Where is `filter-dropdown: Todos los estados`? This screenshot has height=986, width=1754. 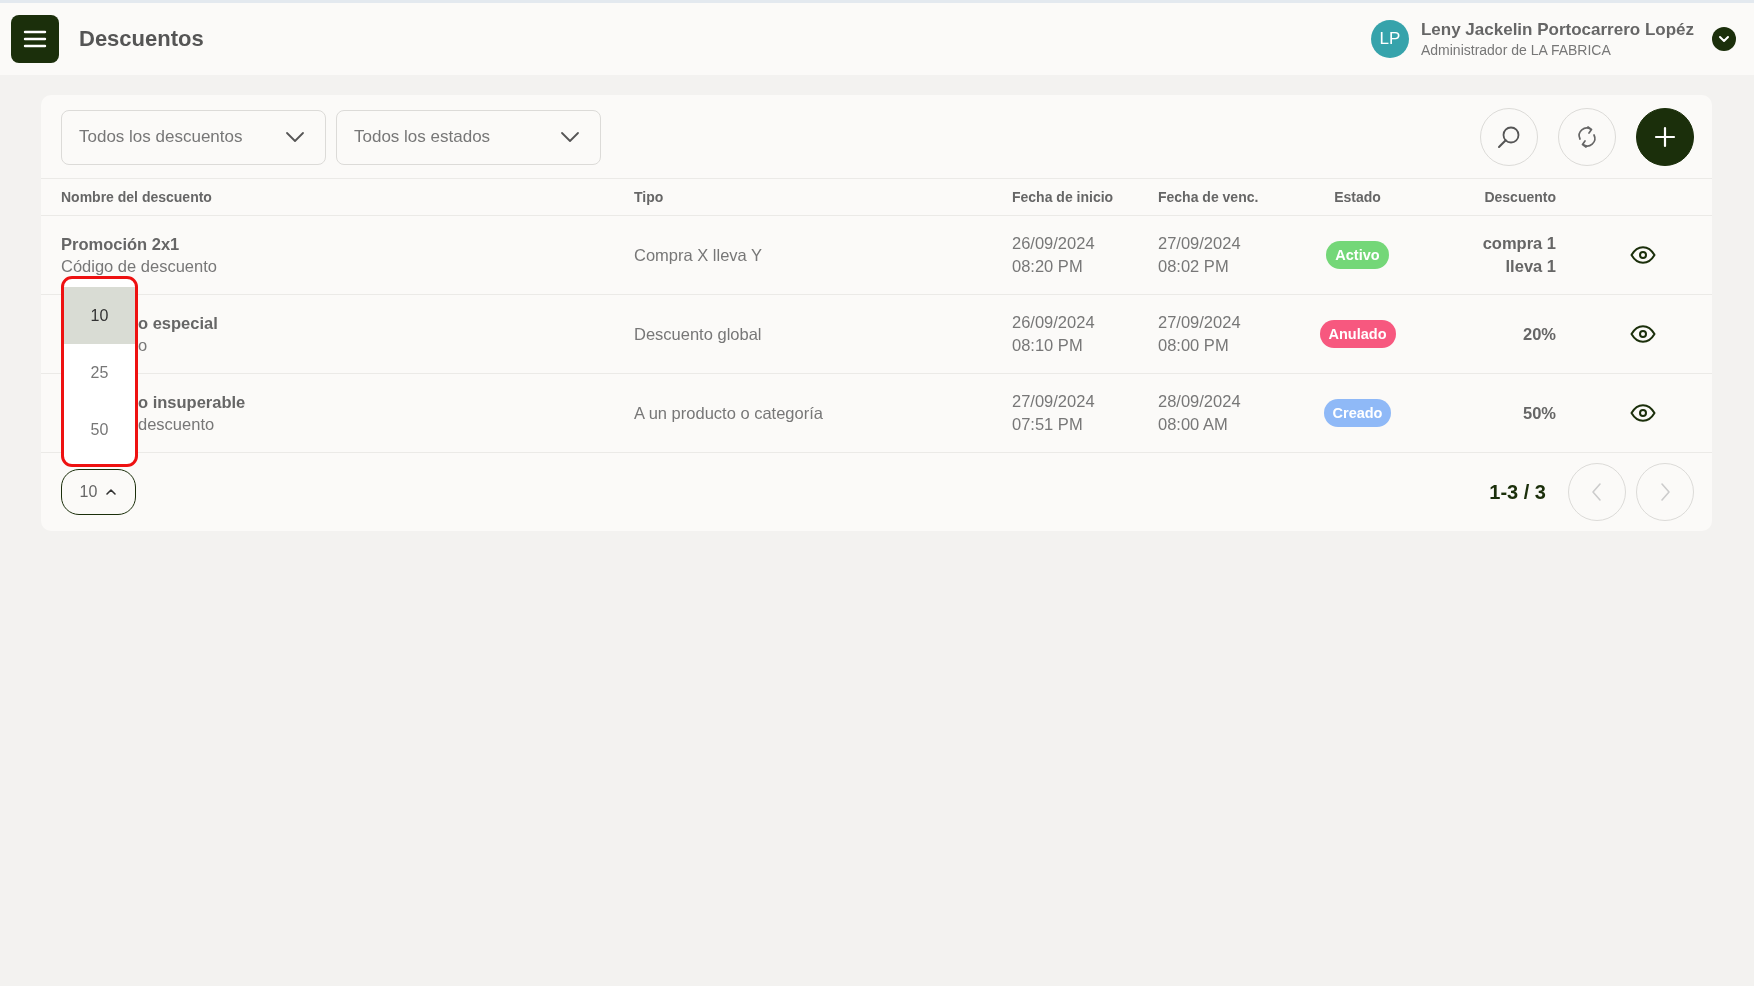
filter-dropdown: Todos los estados is located at coordinates (468, 137).